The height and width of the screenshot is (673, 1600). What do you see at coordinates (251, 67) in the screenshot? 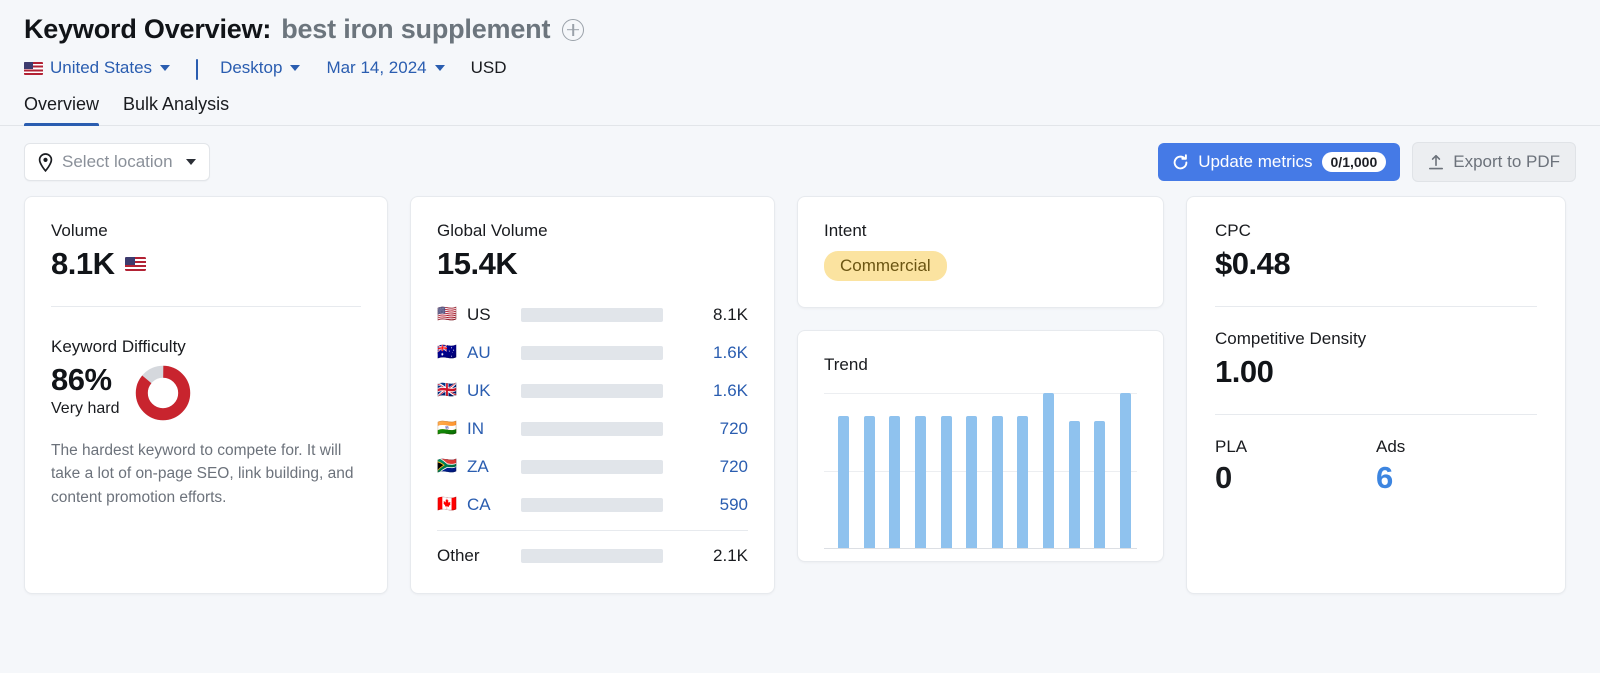
I see `device-selector-label: Desktop` at bounding box center [251, 67].